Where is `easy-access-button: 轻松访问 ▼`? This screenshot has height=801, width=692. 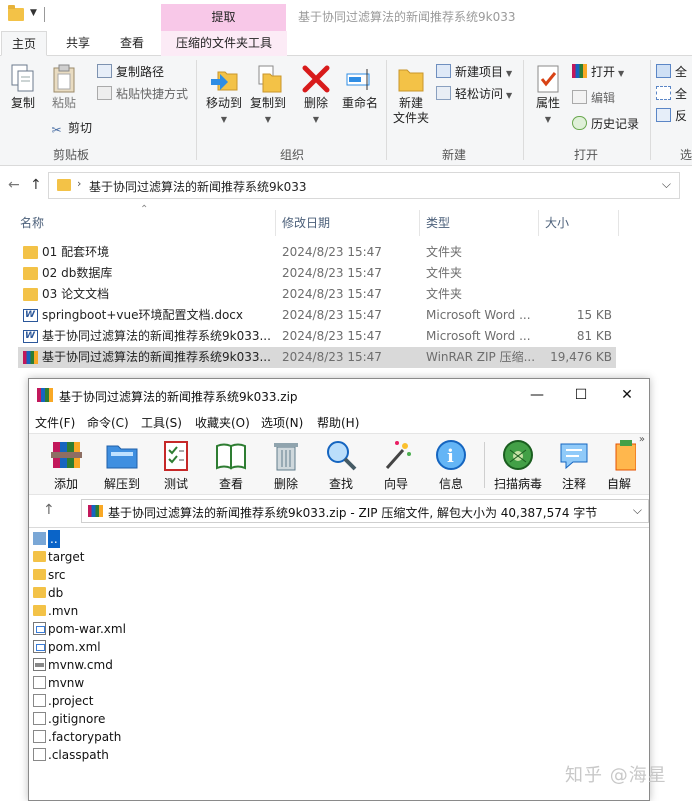 easy-access-button: 轻松访问 ▼ is located at coordinates (474, 94).